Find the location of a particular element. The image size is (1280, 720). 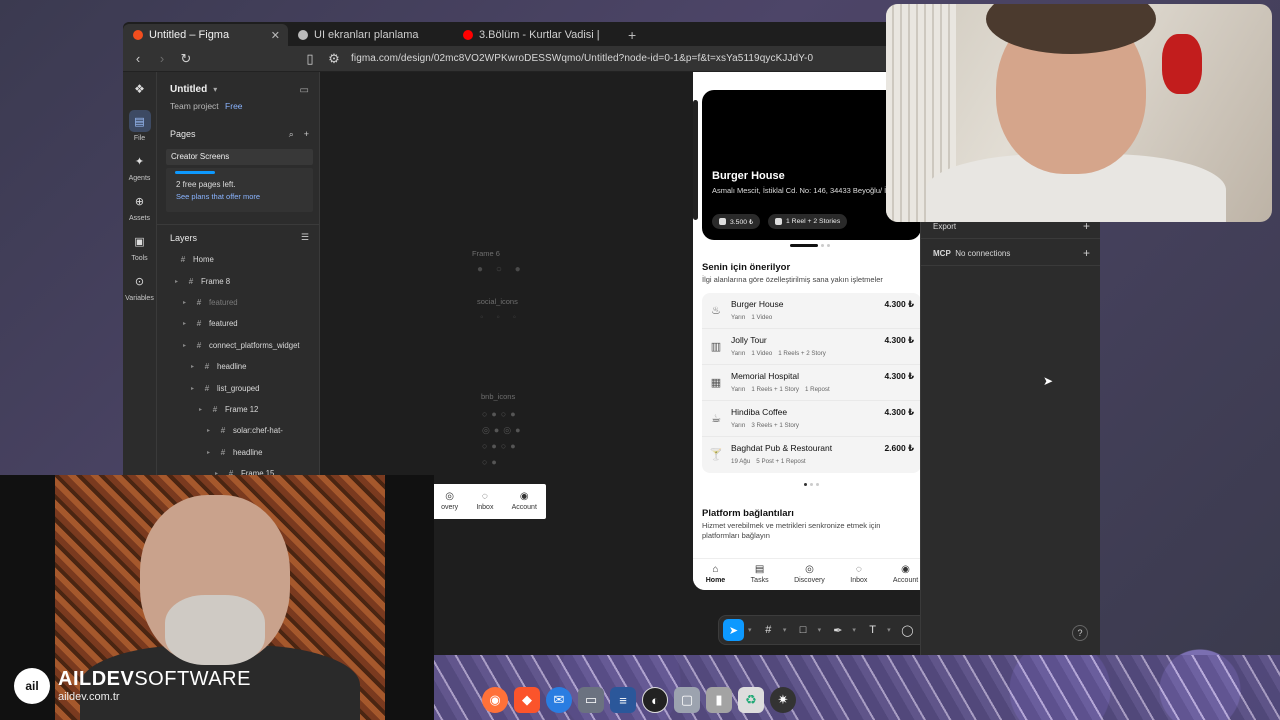

forward-icon: › is located at coordinates (162, 58).